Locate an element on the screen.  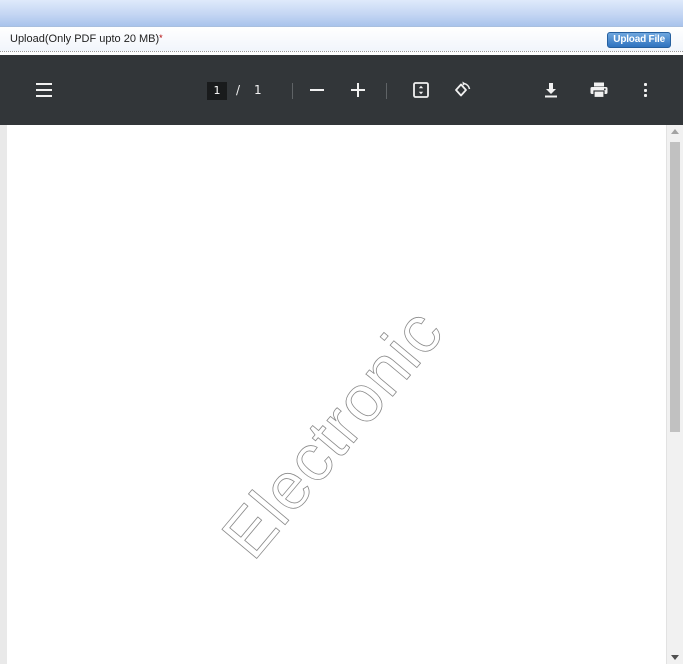
scrollbar-thumb is located at coordinates (675, 287).